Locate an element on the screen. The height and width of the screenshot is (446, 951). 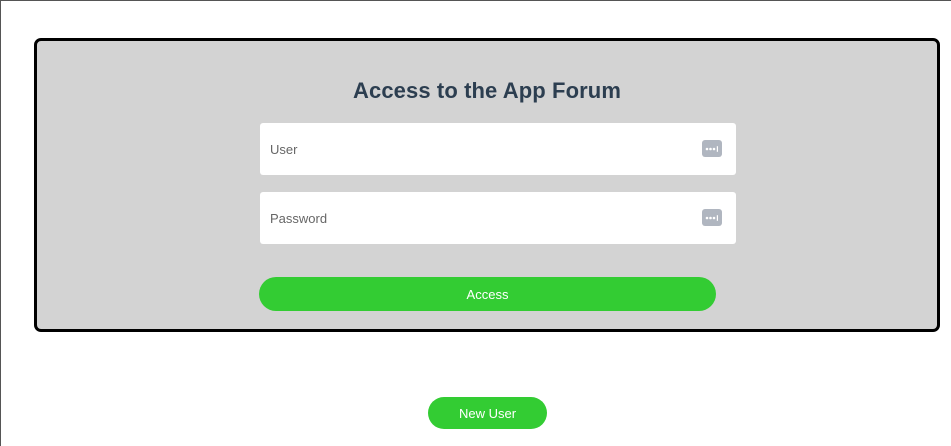
access-button: Access is located at coordinates (487, 294).